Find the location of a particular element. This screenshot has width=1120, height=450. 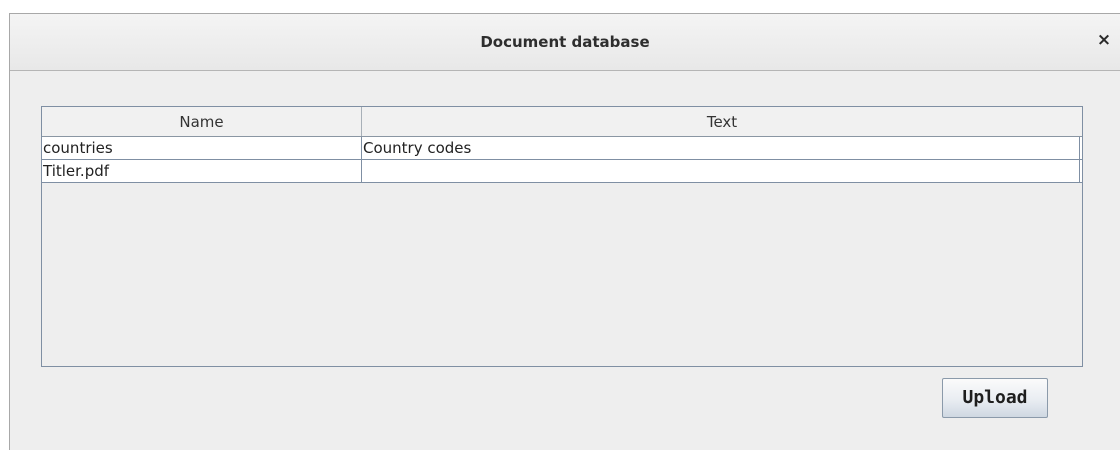

table-header: Name Text is located at coordinates (562, 122).